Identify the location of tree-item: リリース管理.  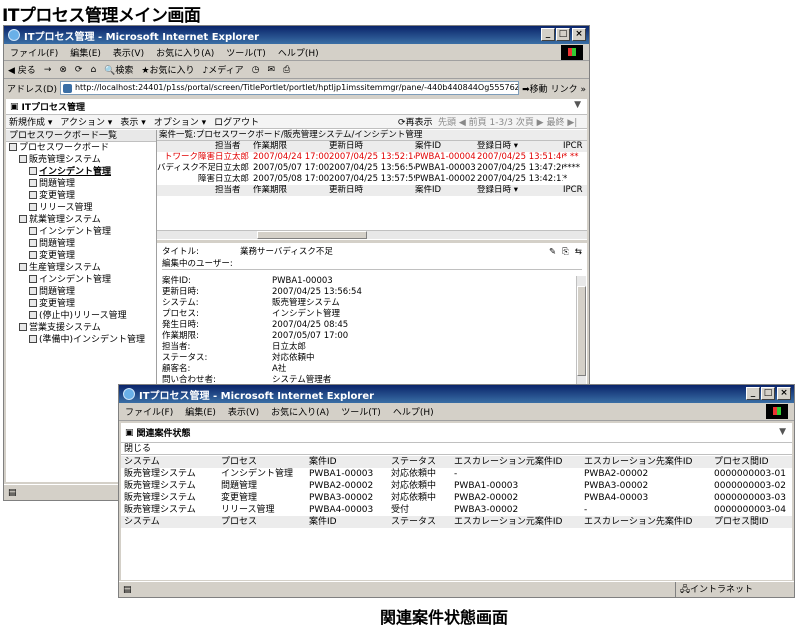
(81, 208).